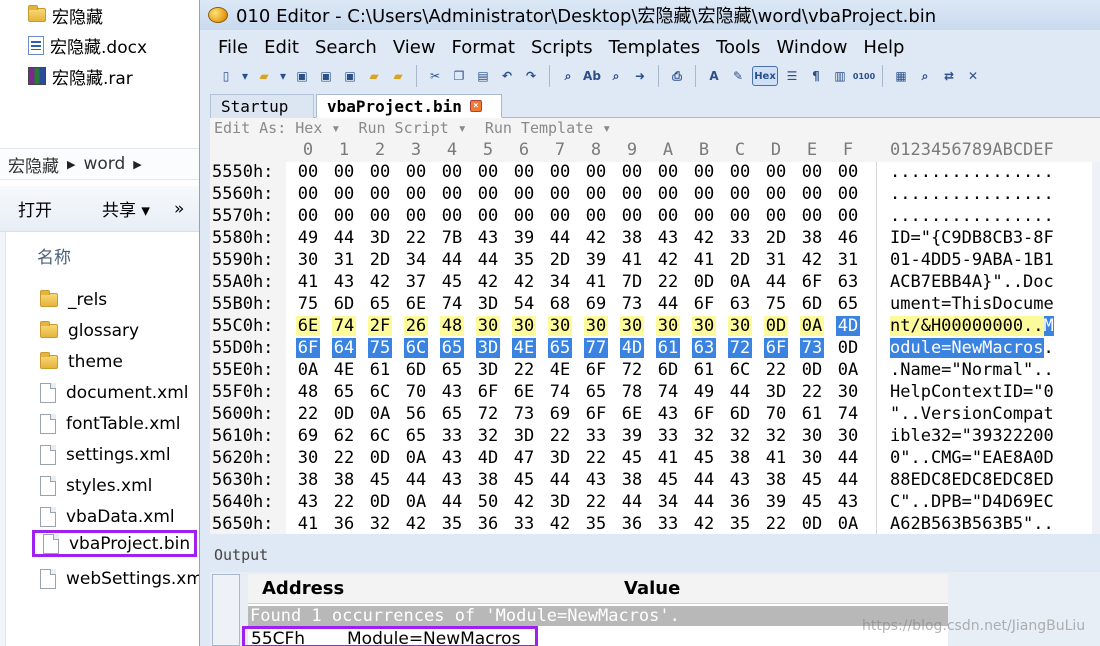  I want to click on menu-tools: Tools, so click(738, 47).